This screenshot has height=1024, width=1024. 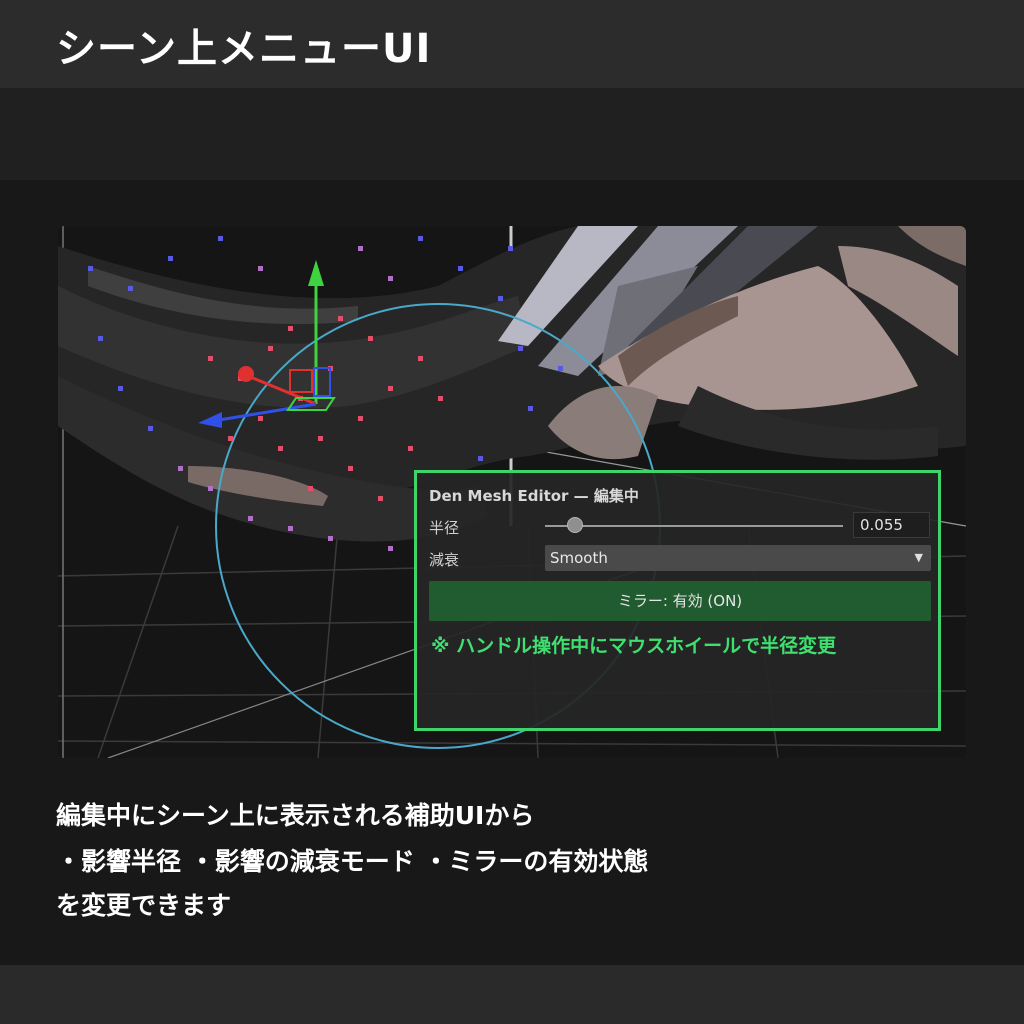 What do you see at coordinates (918, 557) in the screenshot?
I see `triangle-down-icon: ▼` at bounding box center [918, 557].